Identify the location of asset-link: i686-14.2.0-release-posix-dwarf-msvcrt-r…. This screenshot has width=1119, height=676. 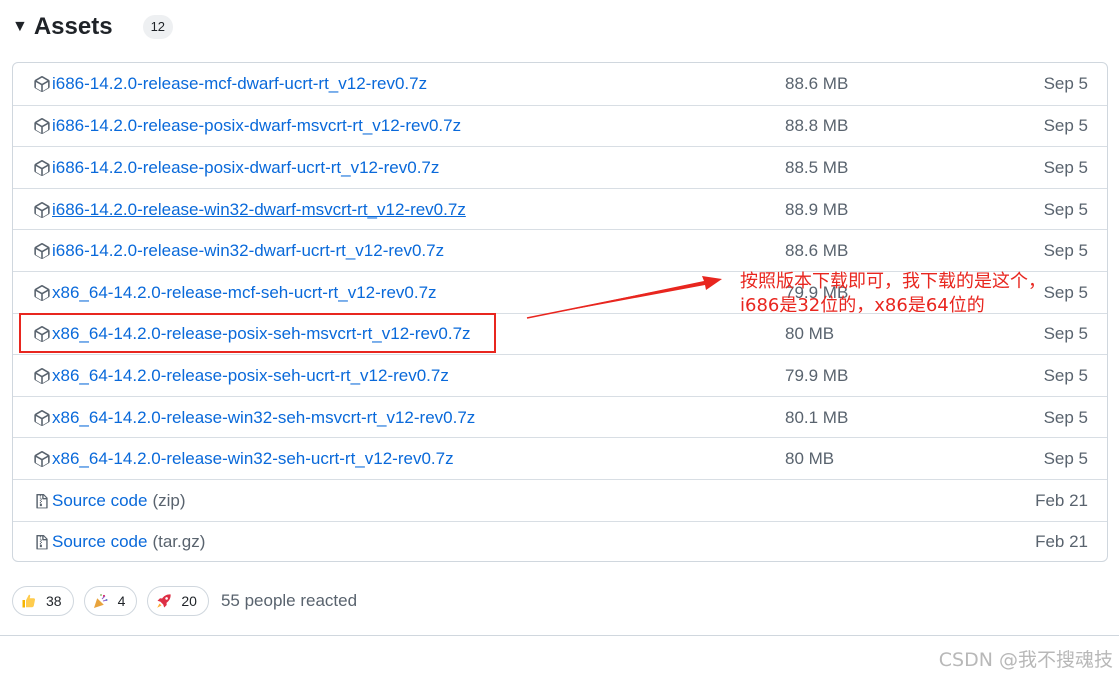
(247, 127).